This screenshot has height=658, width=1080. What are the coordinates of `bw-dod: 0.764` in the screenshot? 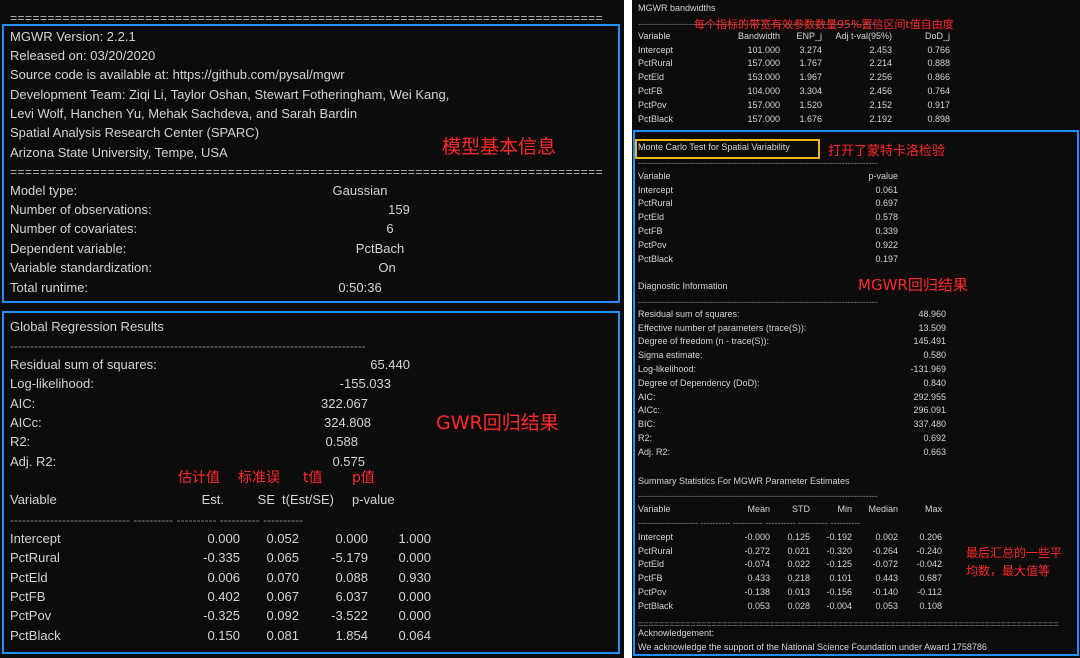 It's located at (938, 91).